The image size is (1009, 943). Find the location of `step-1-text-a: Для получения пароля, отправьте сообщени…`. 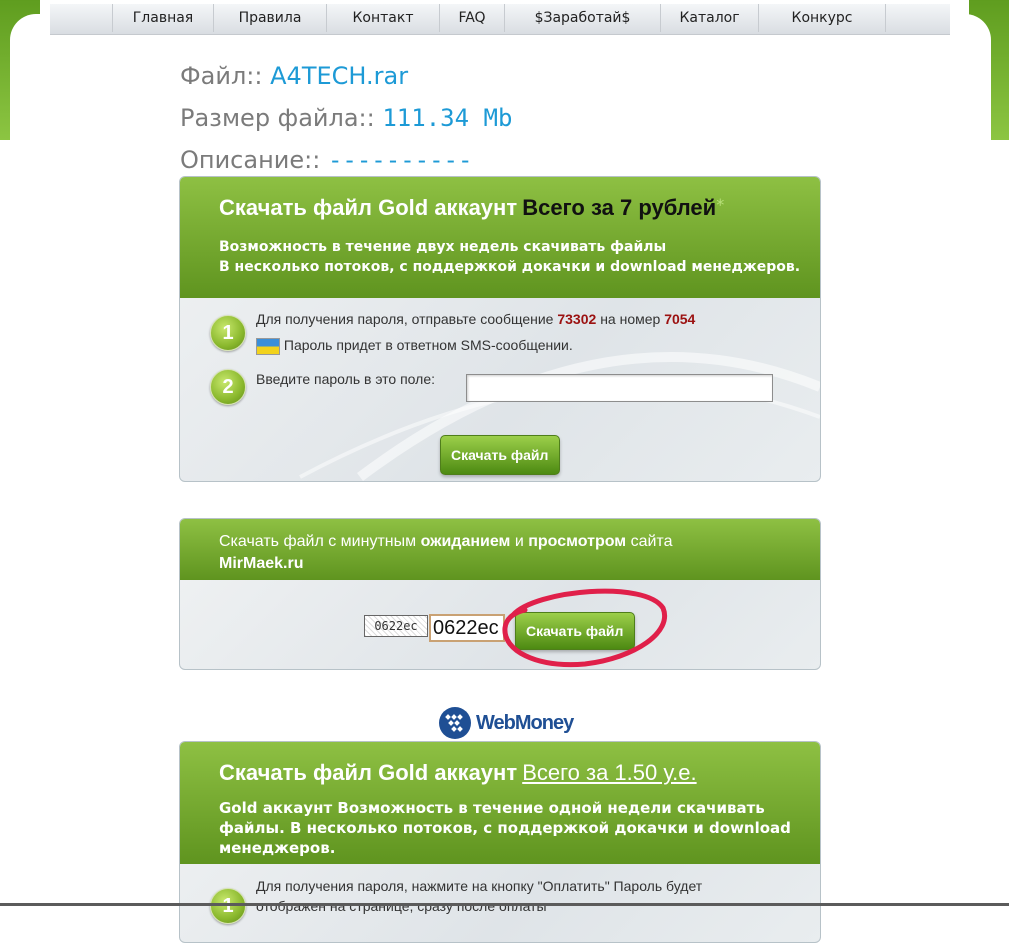

step-1-text-a: Для получения пароля, отправьте сообщени… is located at coordinates (405, 319).